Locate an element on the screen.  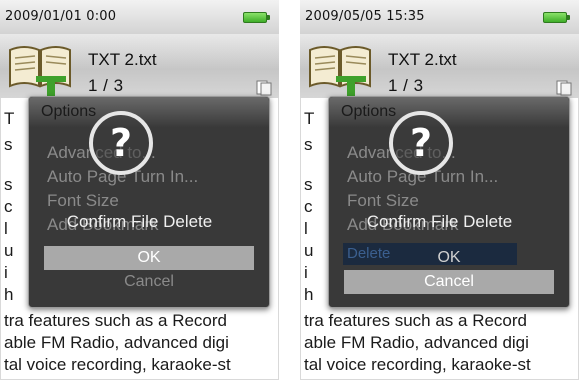
datetime: 2009/05/05 15:35 is located at coordinates (365, 16).